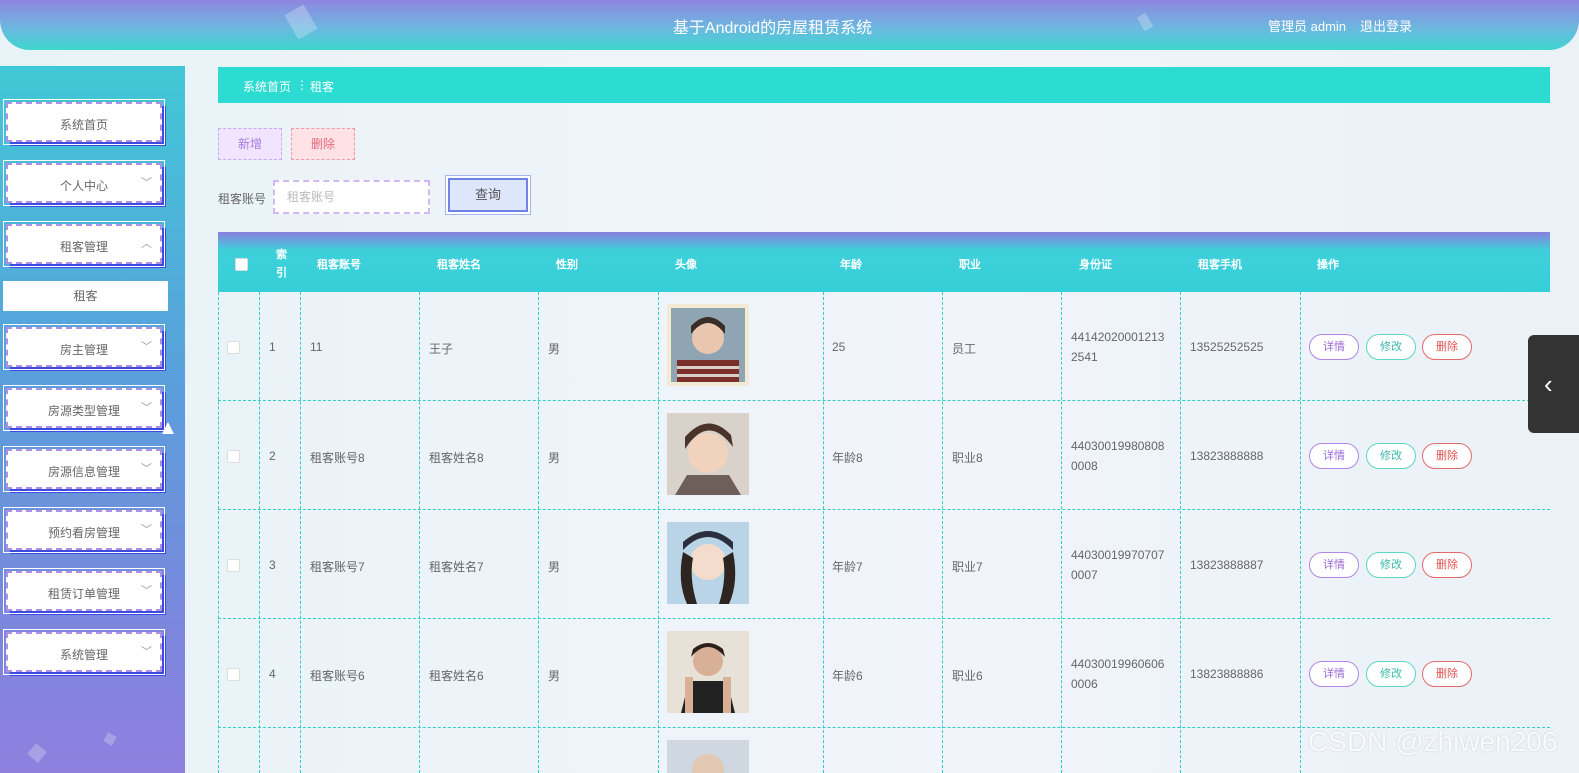 This screenshot has height=773, width=1579. Describe the element at coordinates (272, 456) in the screenshot. I see `cell-index: 2` at that location.